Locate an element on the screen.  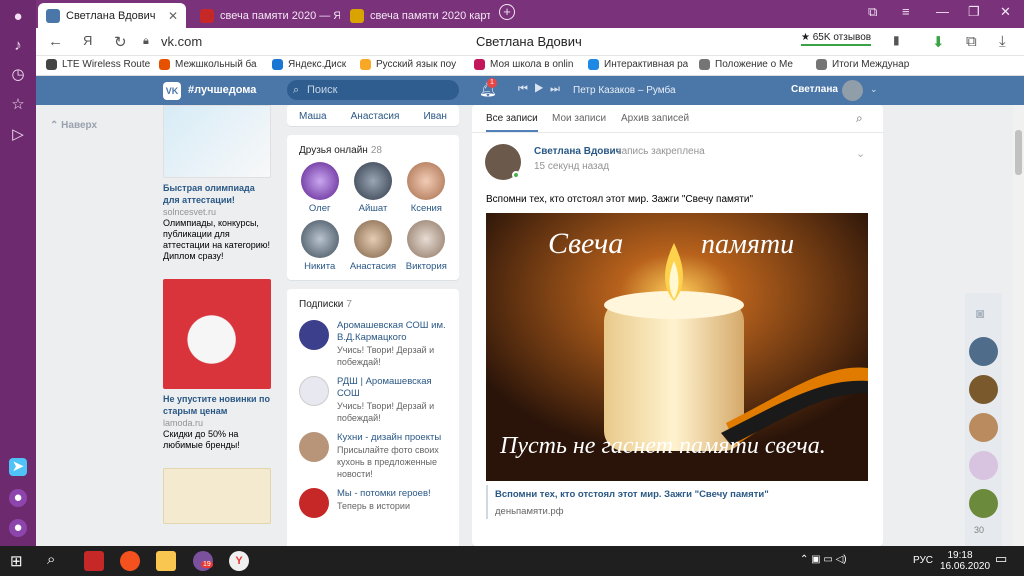
tab-all-posts: Все записи is located at coordinates (512, 122).